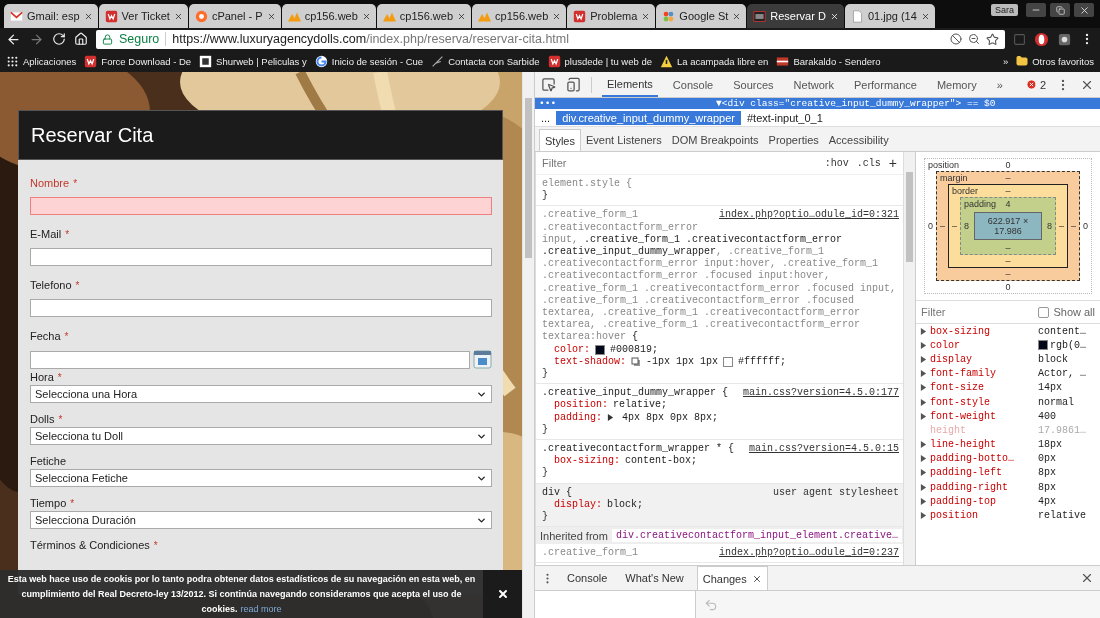 The width and height of the screenshot is (1100, 618). What do you see at coordinates (753, 84) in the screenshot?
I see `devtools-tab: Sources` at bounding box center [753, 84].